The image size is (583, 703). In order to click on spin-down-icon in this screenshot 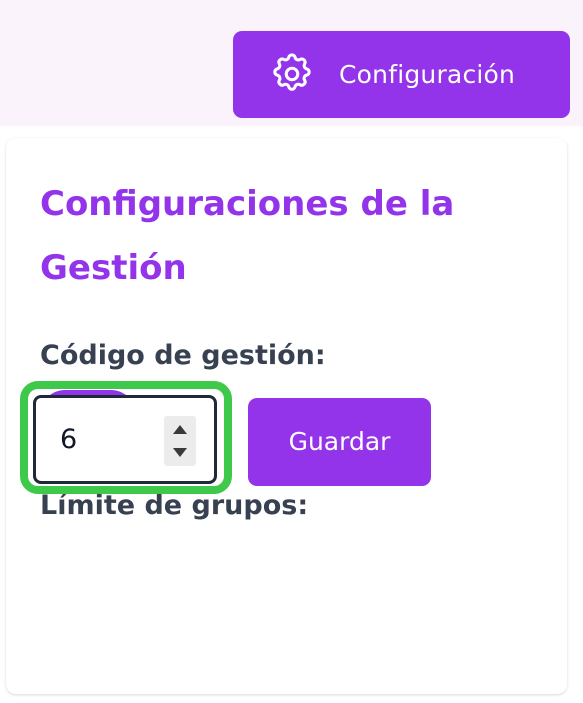, I will do `click(180, 452)`.